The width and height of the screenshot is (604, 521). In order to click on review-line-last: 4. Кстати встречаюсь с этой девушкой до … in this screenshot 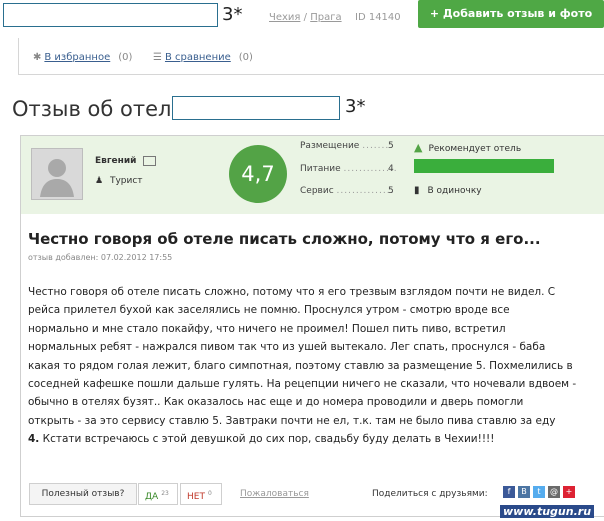, I will do `click(304, 439)`.